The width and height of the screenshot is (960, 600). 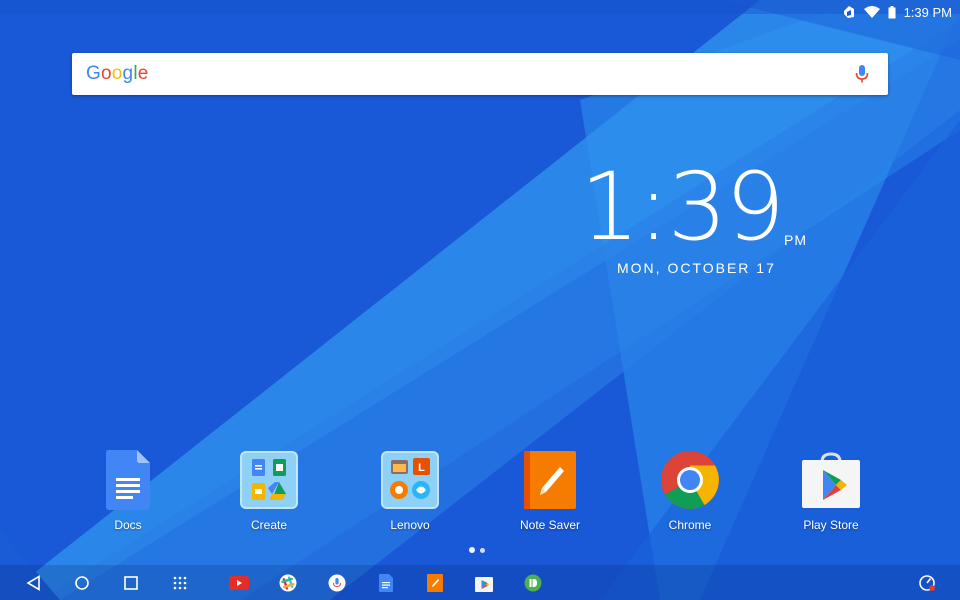 What do you see at coordinates (410, 525) in the screenshot?
I see `app-label: Lenovo` at bounding box center [410, 525].